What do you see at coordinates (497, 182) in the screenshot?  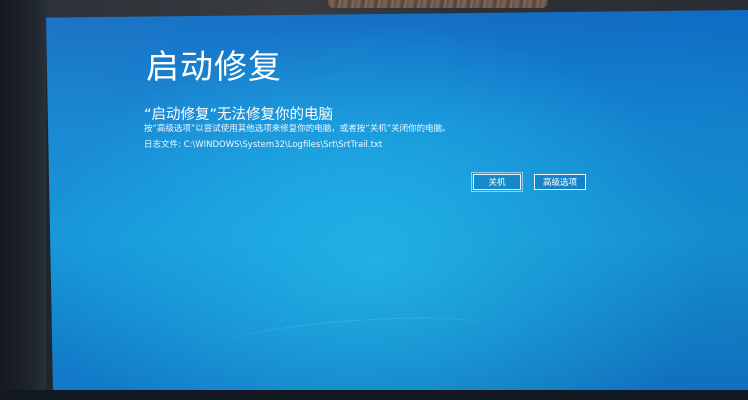 I see `shutdown-button: 关机` at bounding box center [497, 182].